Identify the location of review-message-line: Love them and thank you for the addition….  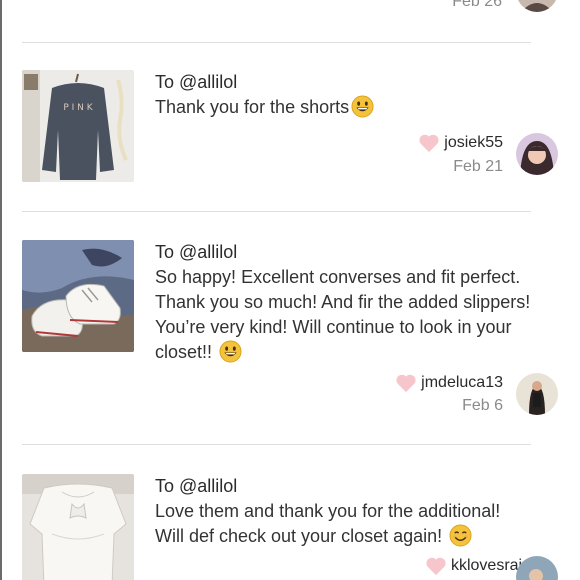
(328, 511).